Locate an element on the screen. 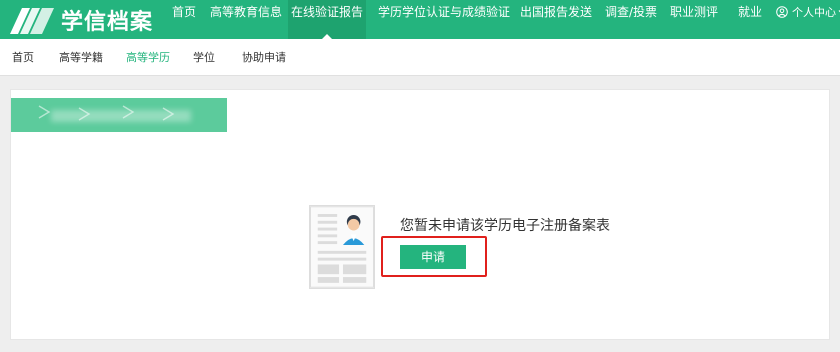  subnav-education: 高等学历 is located at coordinates (148, 57).